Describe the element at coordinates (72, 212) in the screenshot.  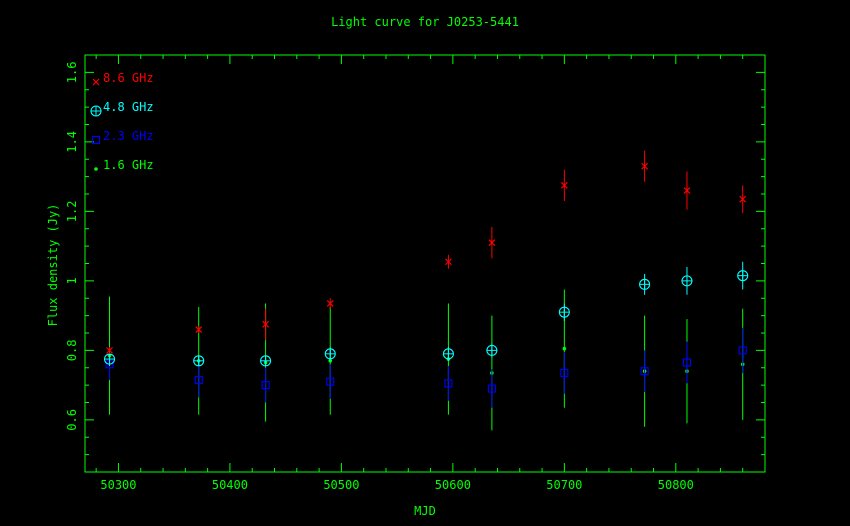
I see `y-tick-label: 1.2` at that location.